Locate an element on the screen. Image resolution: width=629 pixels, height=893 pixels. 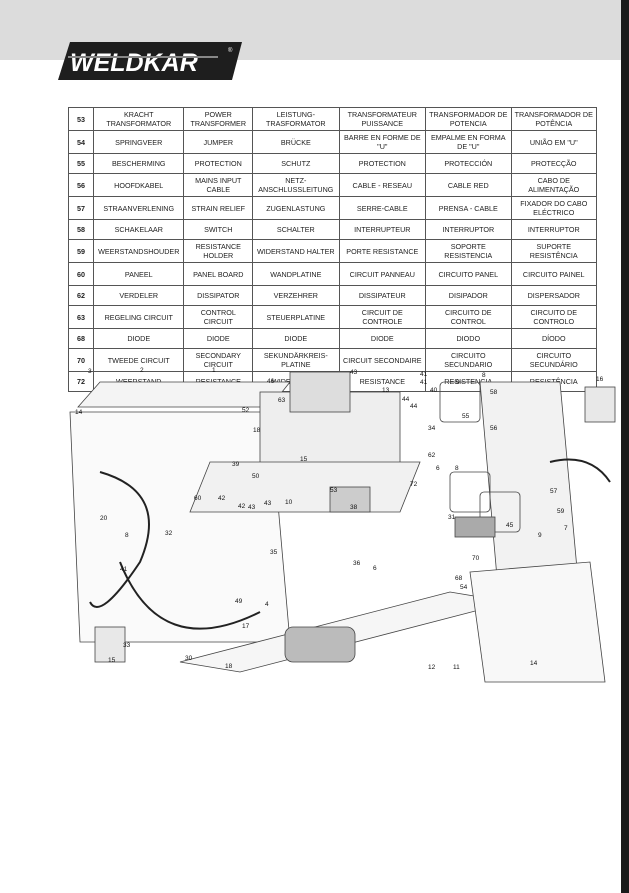
part-label: 1 is located at coordinates (214, 370).